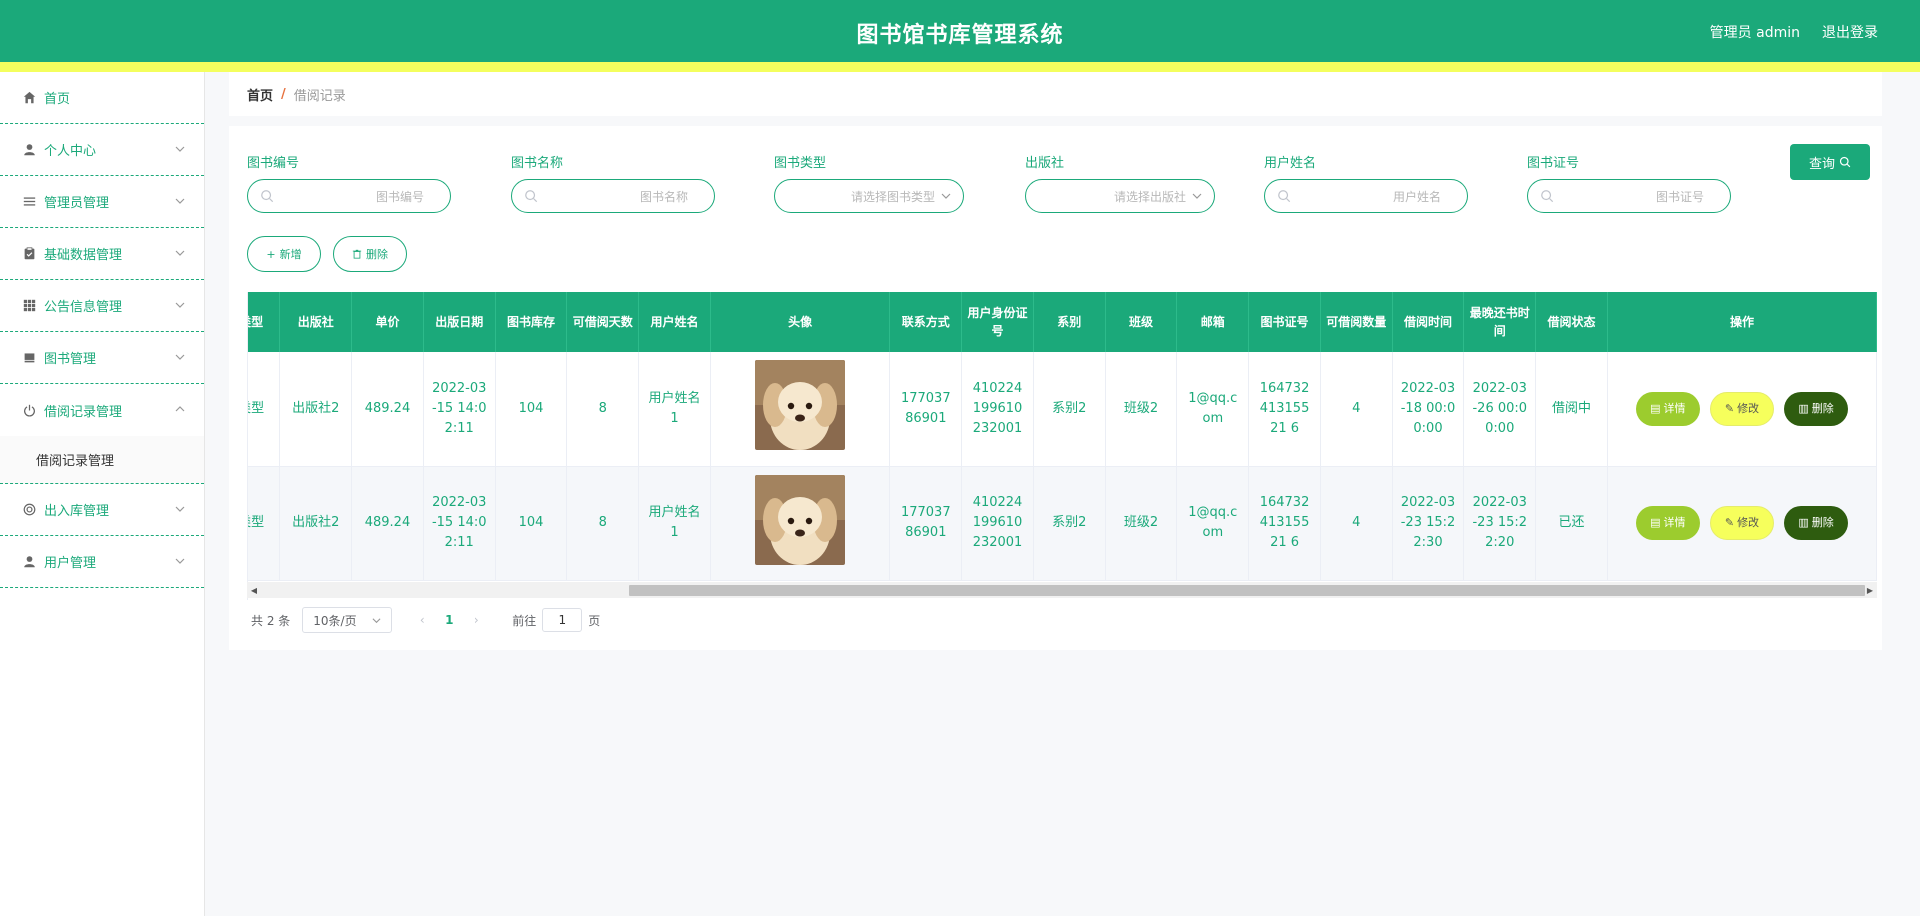 The height and width of the screenshot is (916, 1920). Describe the element at coordinates (926, 322) in the screenshot. I see `col-header: 联系方式` at that location.